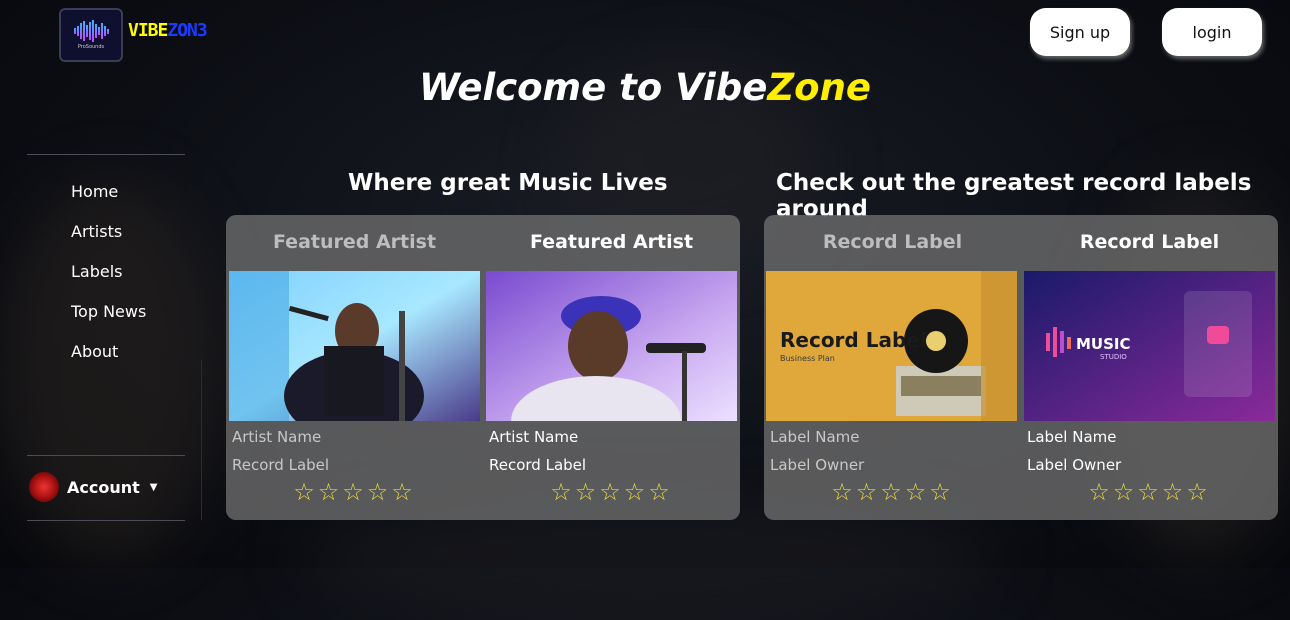 The image size is (1290, 620). What do you see at coordinates (187, 30) in the screenshot?
I see `brand-part2: ZON3` at bounding box center [187, 30].